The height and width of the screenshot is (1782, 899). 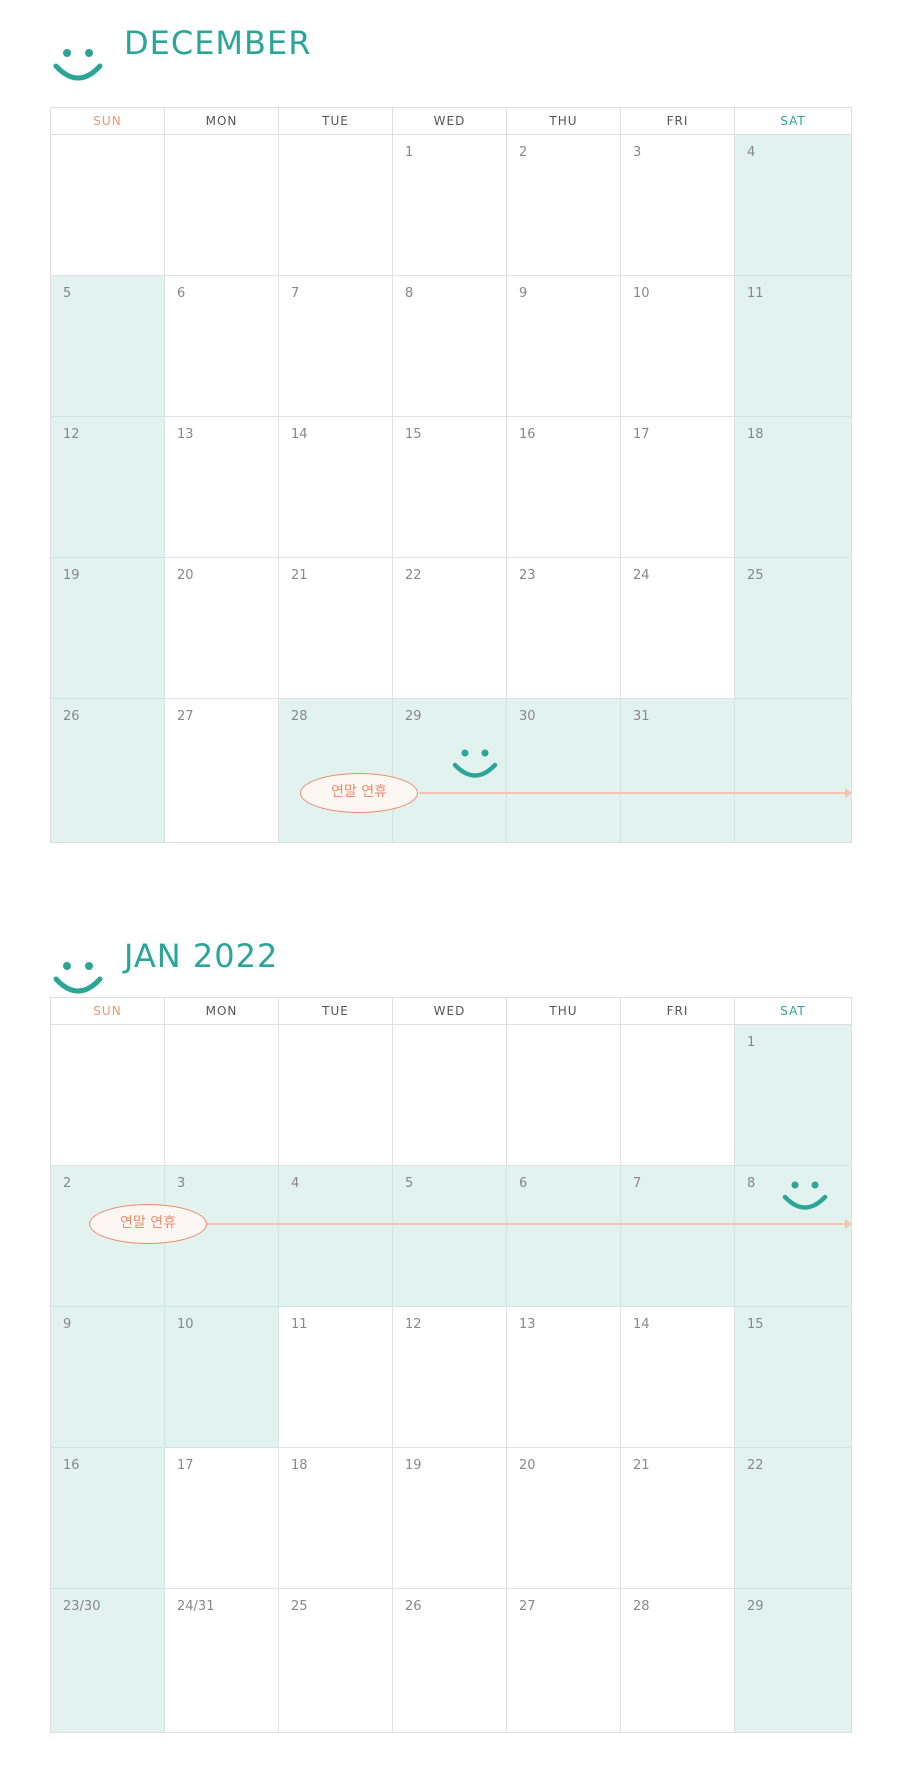 What do you see at coordinates (641, 575) in the screenshot?
I see `day-number: 24` at bounding box center [641, 575].